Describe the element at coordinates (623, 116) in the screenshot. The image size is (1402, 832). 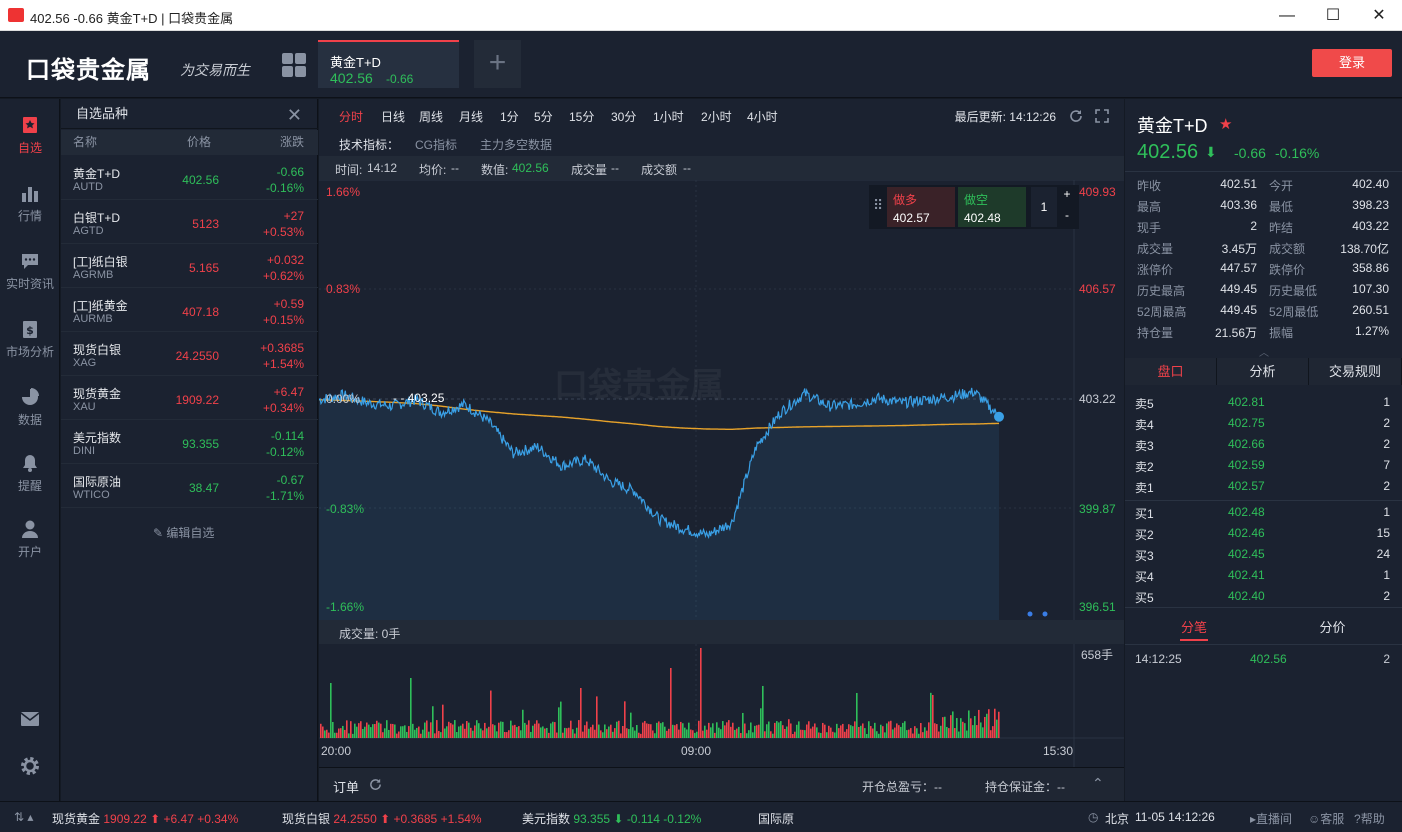
I see `timeframe-tab: 30分` at that location.